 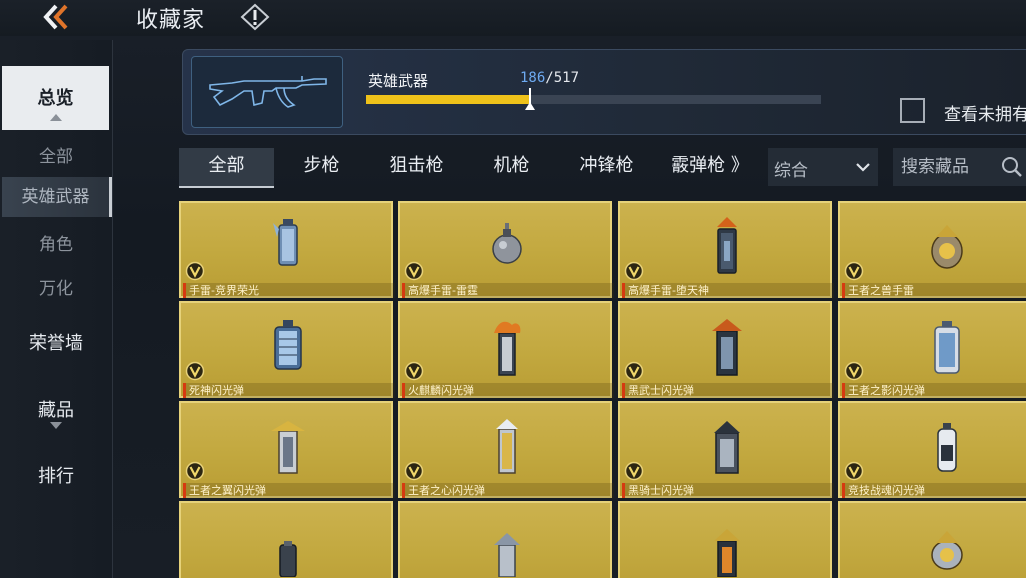 I want to click on sidebar-subitem-wanhua: 万化, so click(x=56, y=286).